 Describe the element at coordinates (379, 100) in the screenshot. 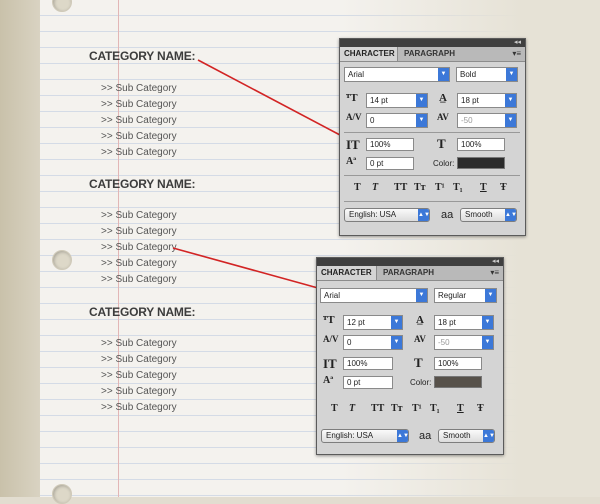

I see `font-size-value: 14 pt` at that location.